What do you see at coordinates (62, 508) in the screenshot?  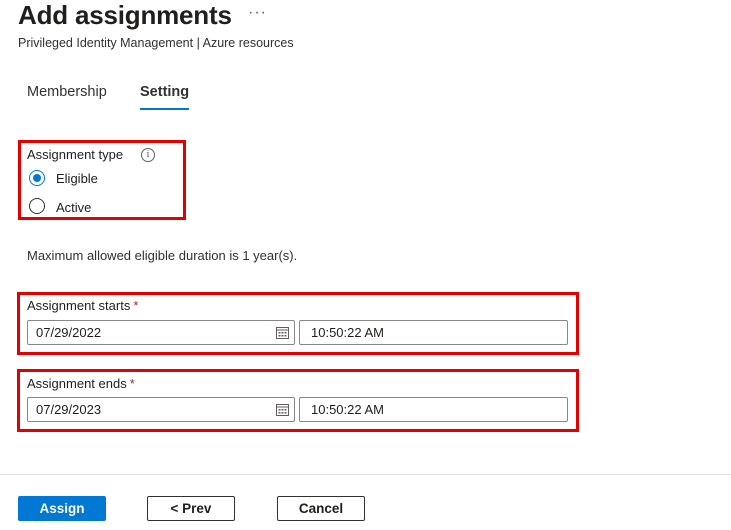 I see `assign-button: Assign` at bounding box center [62, 508].